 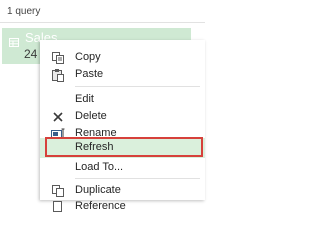 What do you see at coordinates (58, 207) in the screenshot?
I see `reference-icon` at bounding box center [58, 207].